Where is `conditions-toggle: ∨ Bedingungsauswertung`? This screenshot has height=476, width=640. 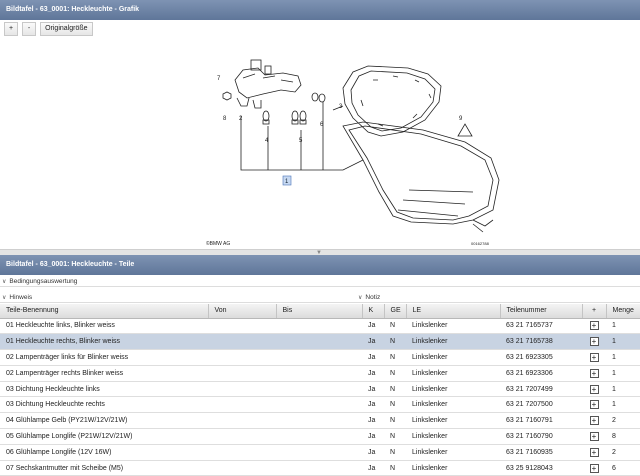
conditions-toggle: ∨ Bedingungsauswertung is located at coordinates (39, 281).